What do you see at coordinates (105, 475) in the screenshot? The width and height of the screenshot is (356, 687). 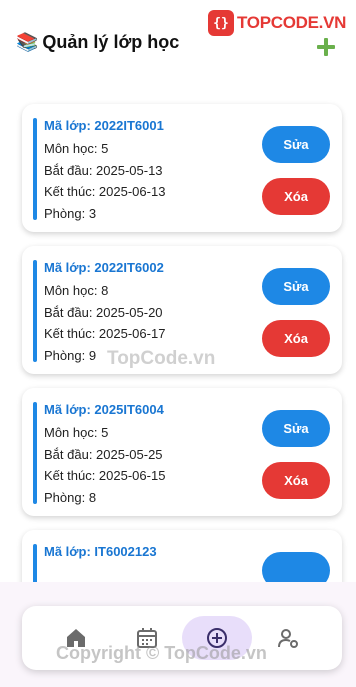 I see `class-end: Kết thúc: 2025-06-15` at bounding box center [105, 475].